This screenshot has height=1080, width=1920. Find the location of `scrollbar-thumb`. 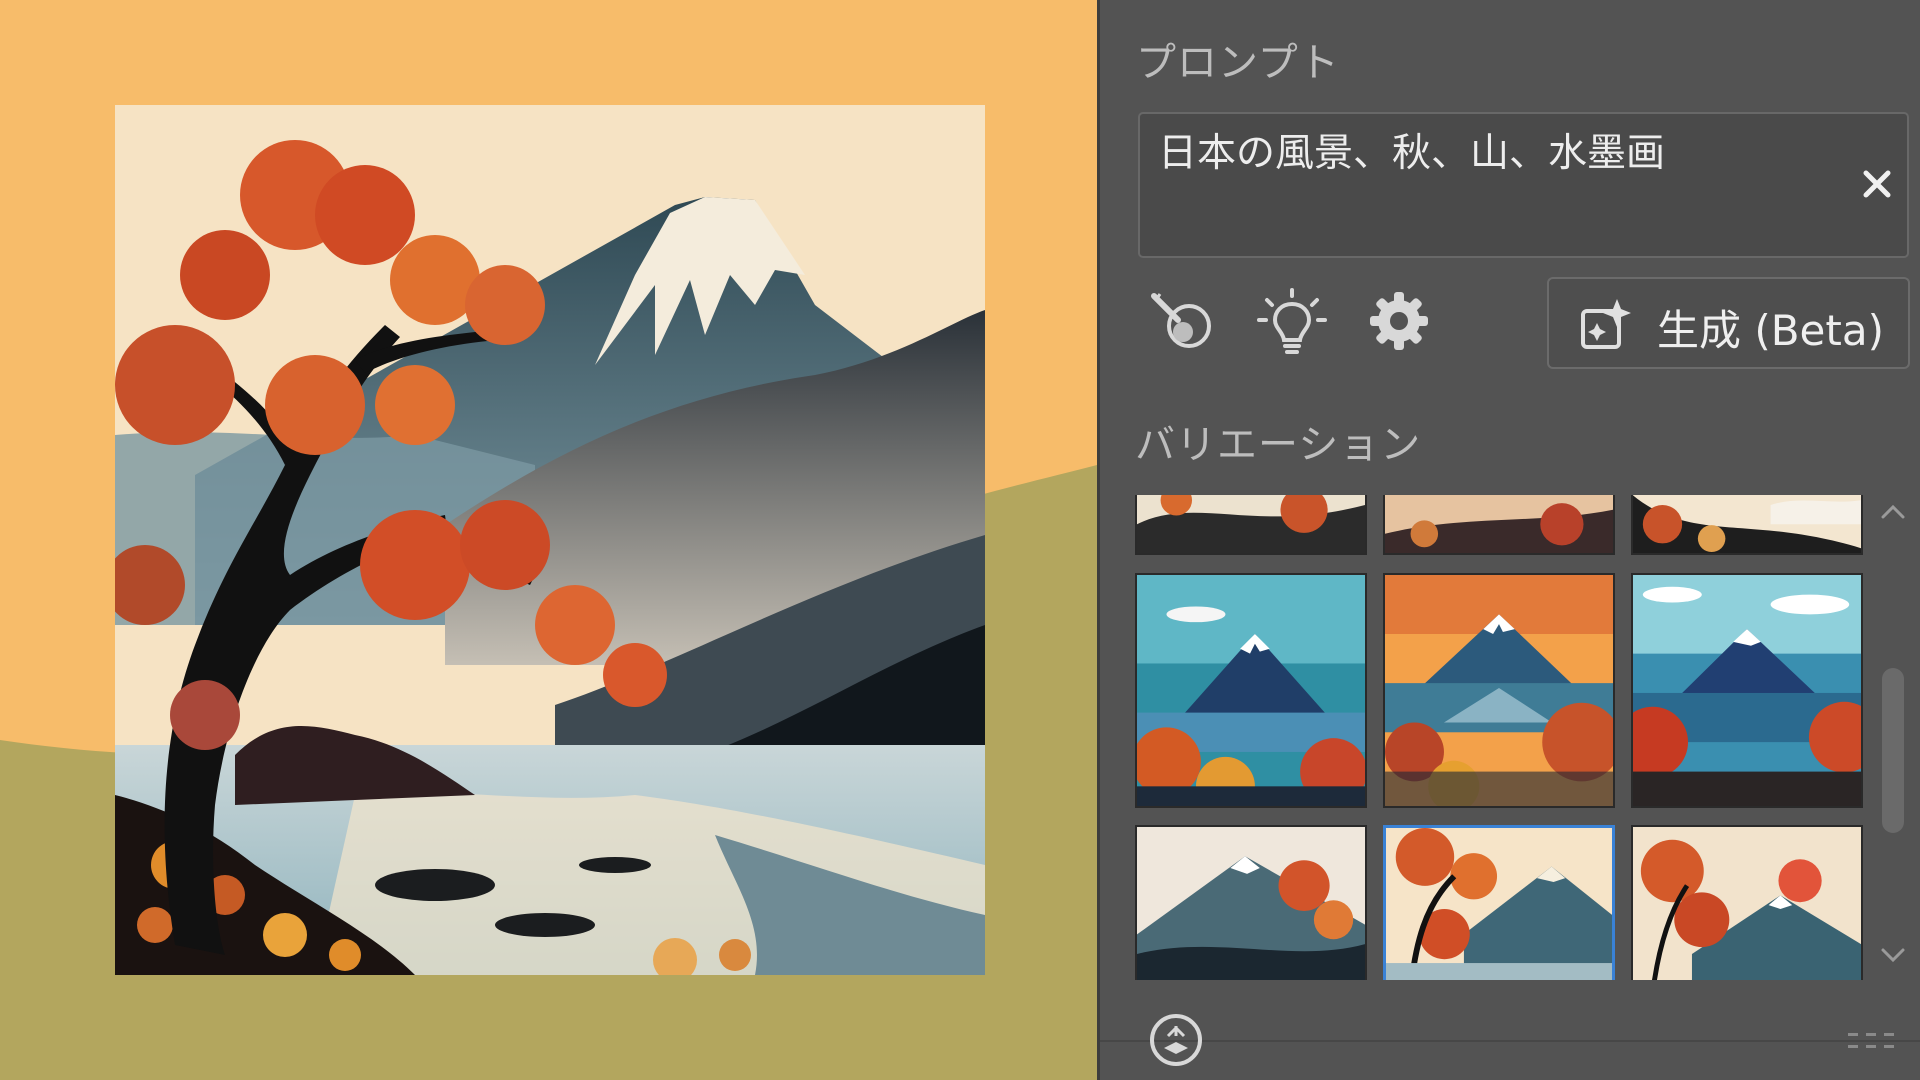

scrollbar-thumb is located at coordinates (1893, 750).